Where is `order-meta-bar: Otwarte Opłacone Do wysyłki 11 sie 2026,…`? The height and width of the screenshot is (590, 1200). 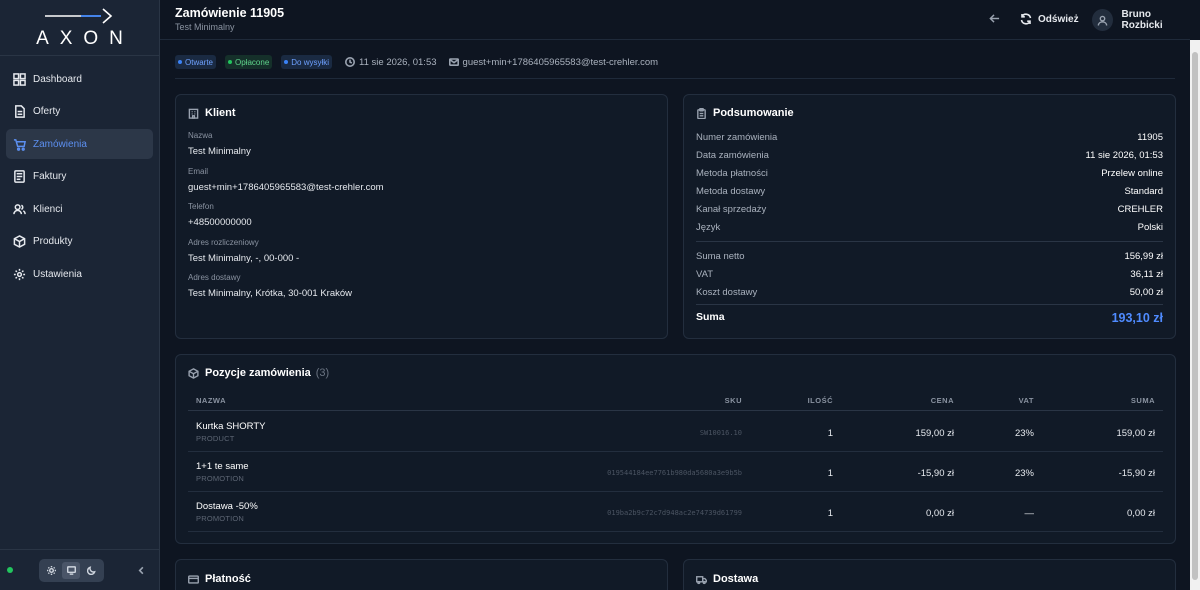
order-meta-bar: Otwarte Opłacone Do wysyłki 11 sie 2026,… is located at coordinates (420, 62).